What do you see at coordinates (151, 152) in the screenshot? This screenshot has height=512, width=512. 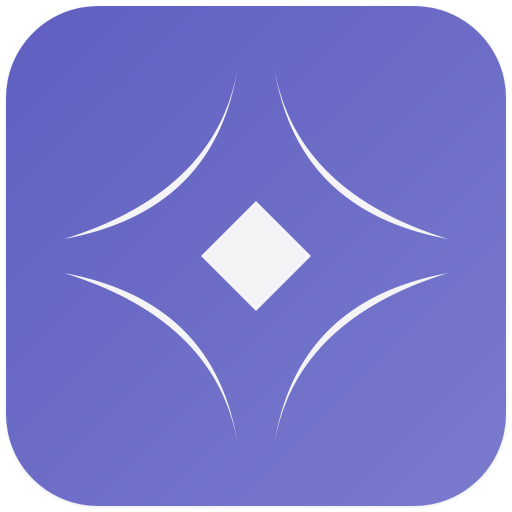 I see `petal-top-left` at bounding box center [151, 152].